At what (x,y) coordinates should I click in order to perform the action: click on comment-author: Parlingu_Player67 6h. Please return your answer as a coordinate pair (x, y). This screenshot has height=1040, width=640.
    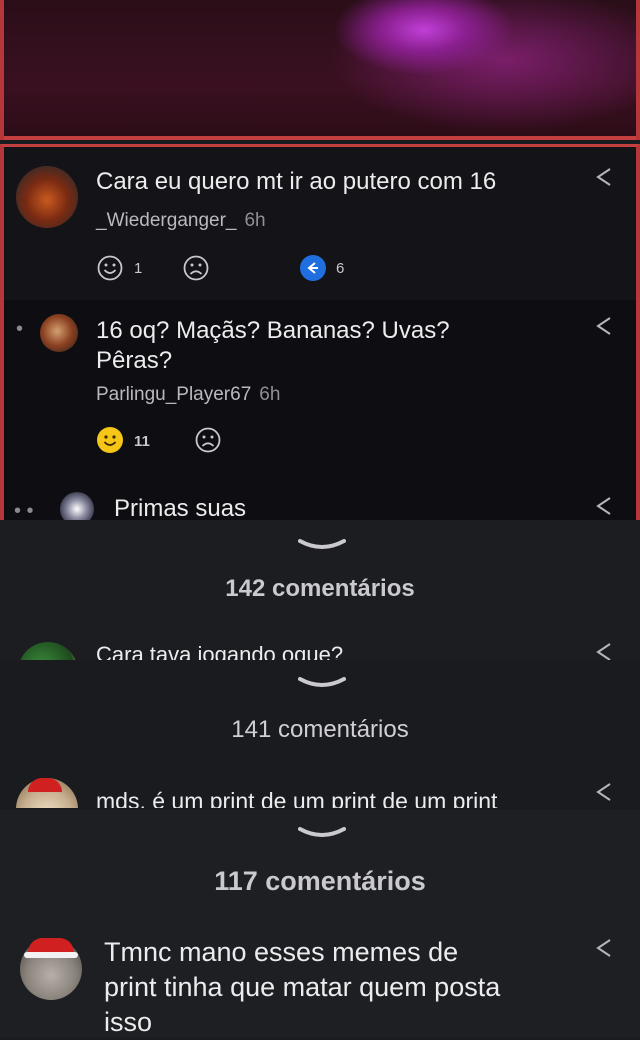
    Looking at the image, I should click on (188, 395).